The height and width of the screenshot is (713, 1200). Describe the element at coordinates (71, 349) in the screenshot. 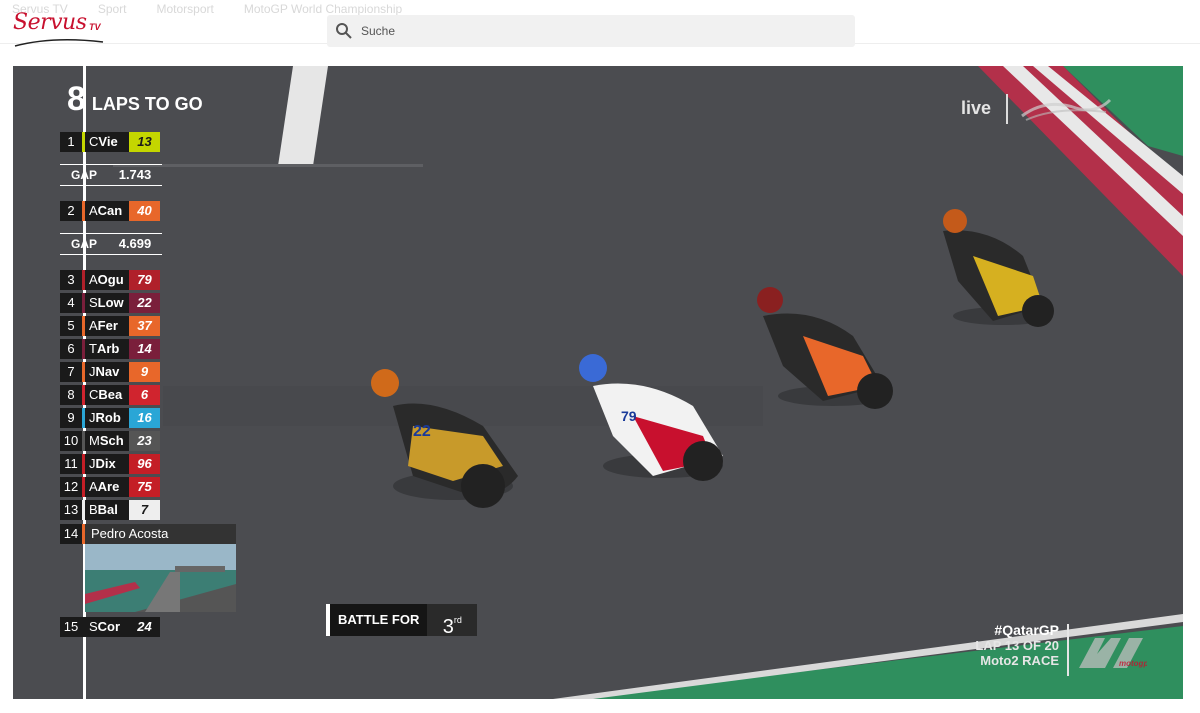

I see `standings-position: 6` at that location.